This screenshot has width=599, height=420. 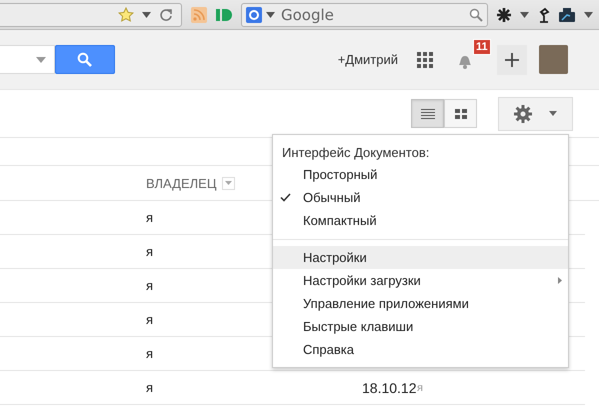 I want to click on menu-item: Просторный, so click(x=420, y=174).